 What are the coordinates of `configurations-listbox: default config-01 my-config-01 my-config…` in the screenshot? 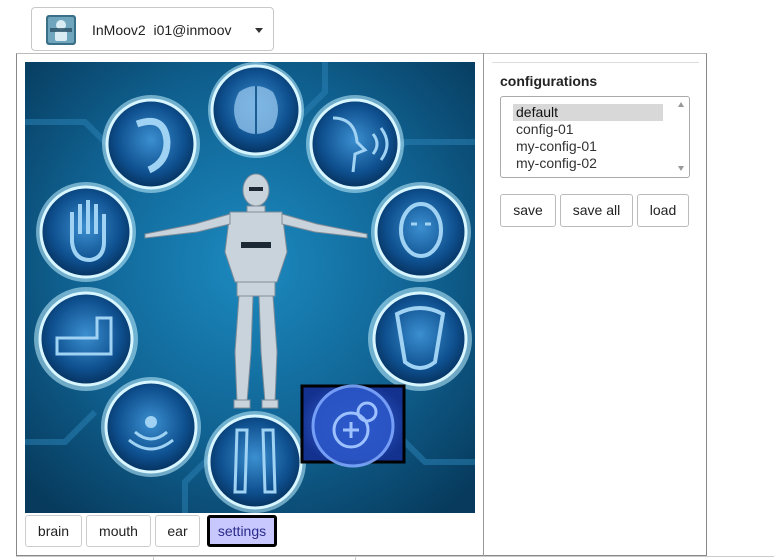 It's located at (595, 137).